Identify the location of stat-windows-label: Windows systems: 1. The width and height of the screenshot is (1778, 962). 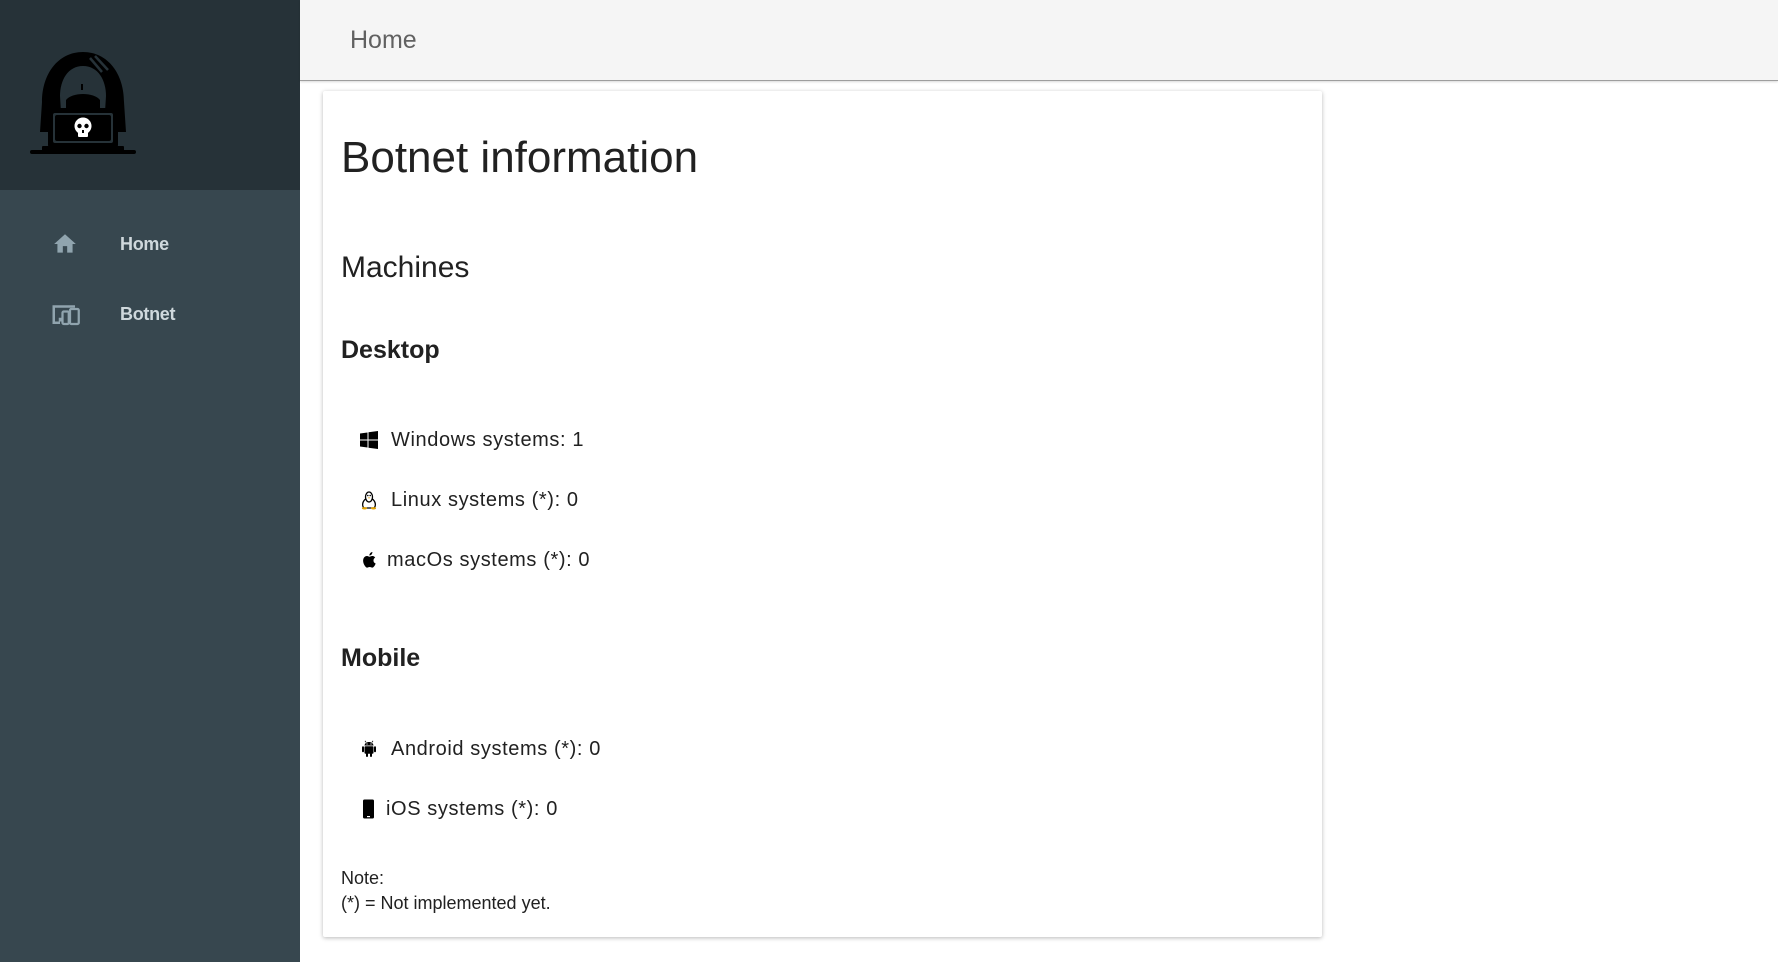
(488, 440).